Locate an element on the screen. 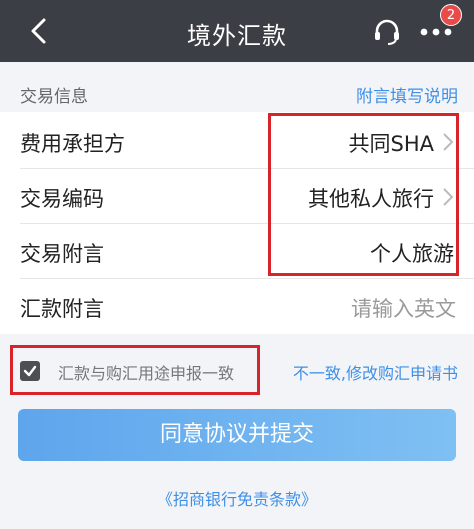 This screenshot has height=529, width=474. more-icon is located at coordinates (436, 32).